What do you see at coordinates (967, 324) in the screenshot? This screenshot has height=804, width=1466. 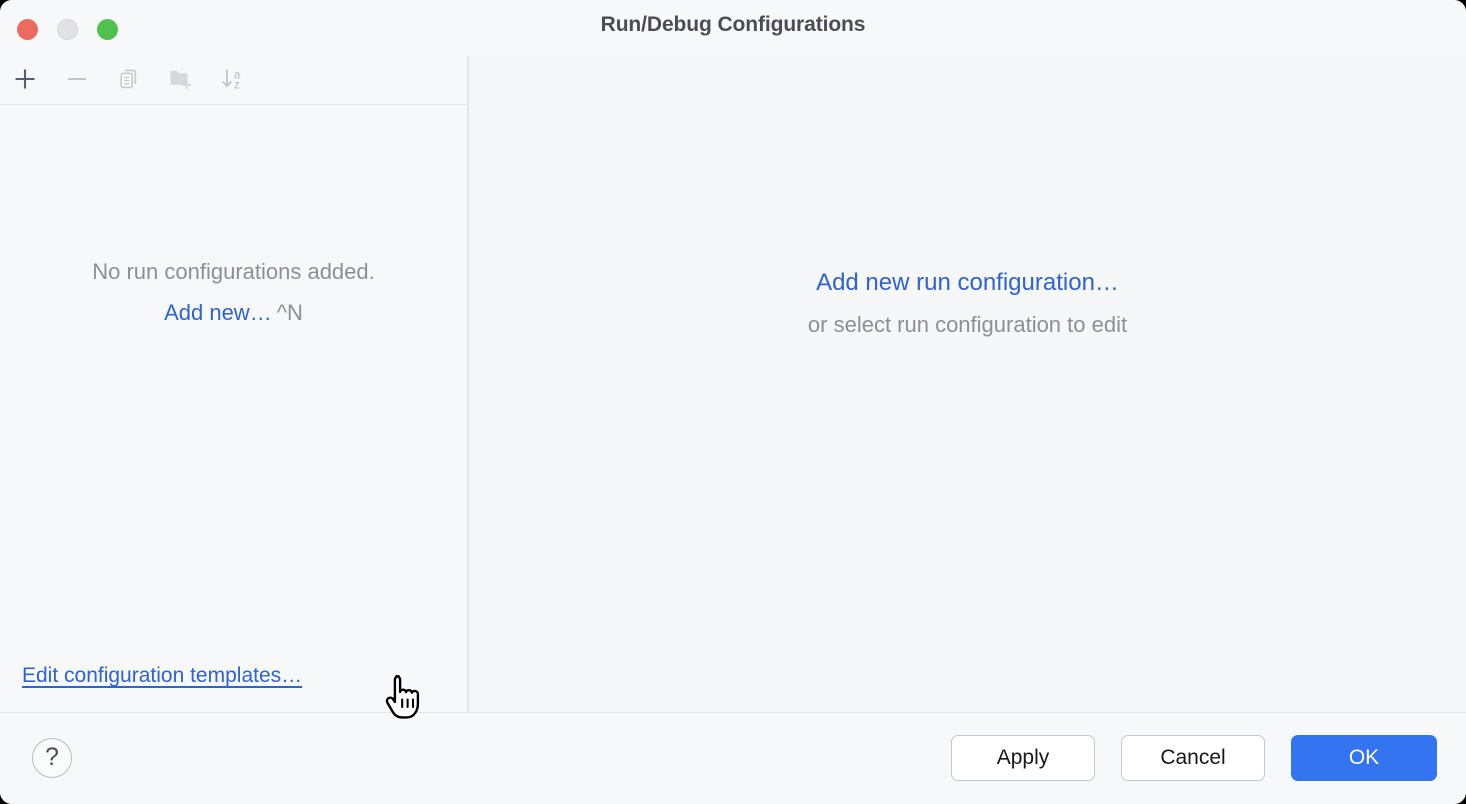 I see `editor-empty-hint: or select run configuration to edit` at bounding box center [967, 324].